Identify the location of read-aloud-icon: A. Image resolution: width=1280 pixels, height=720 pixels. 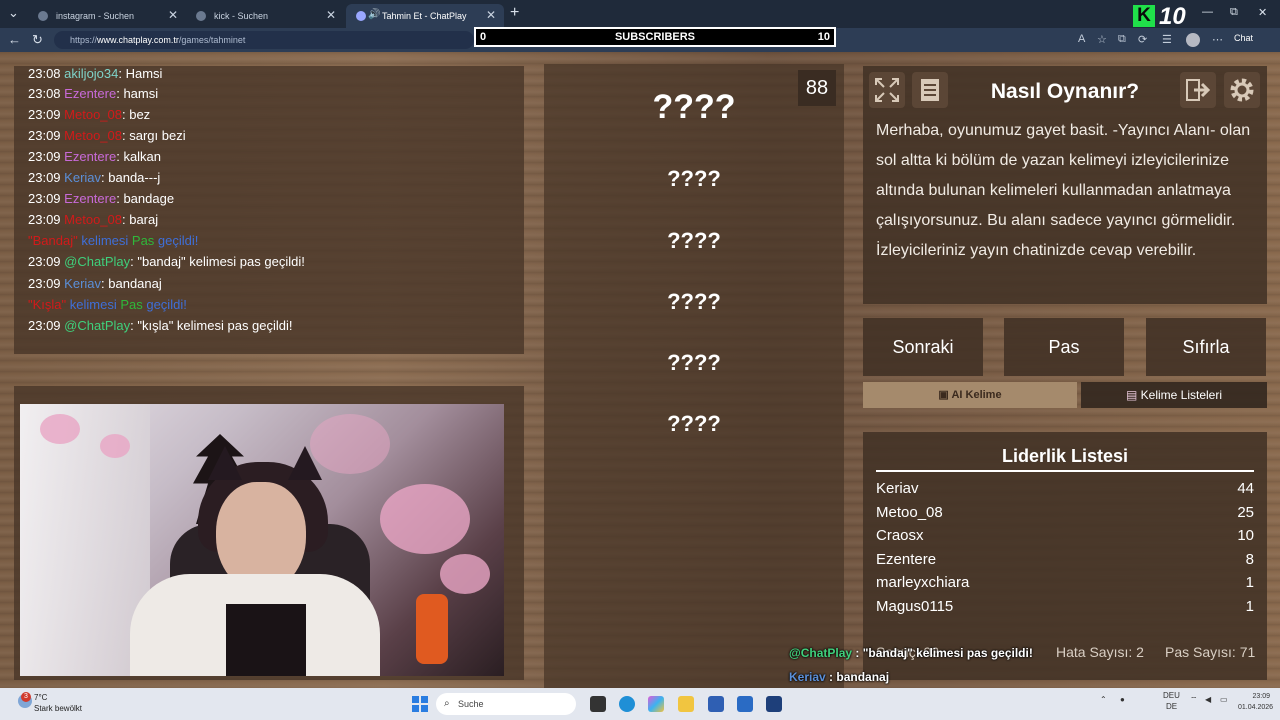
(1081, 39).